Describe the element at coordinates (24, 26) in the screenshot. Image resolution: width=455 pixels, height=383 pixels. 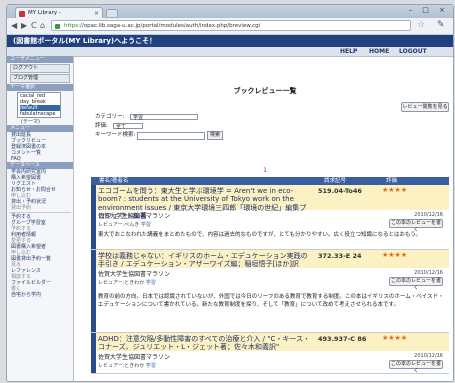
I see `forward-icon: ▶` at that location.